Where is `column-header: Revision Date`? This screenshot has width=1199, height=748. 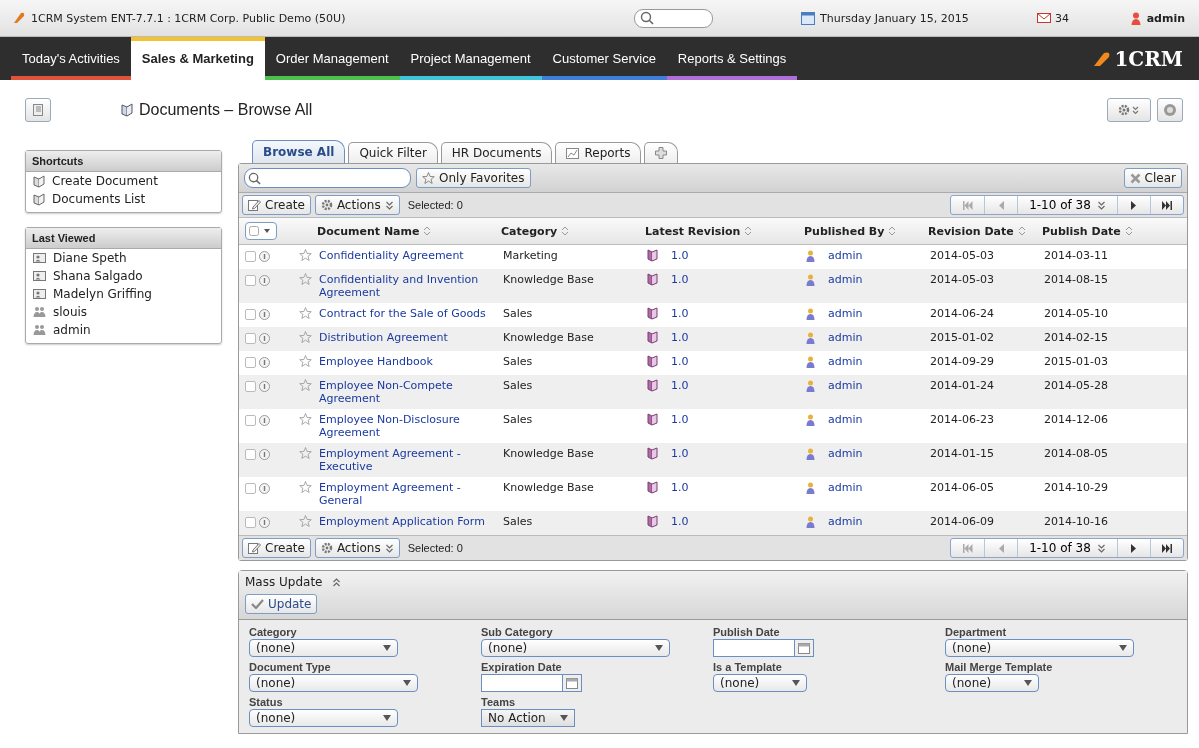 column-header: Revision Date is located at coordinates (977, 231).